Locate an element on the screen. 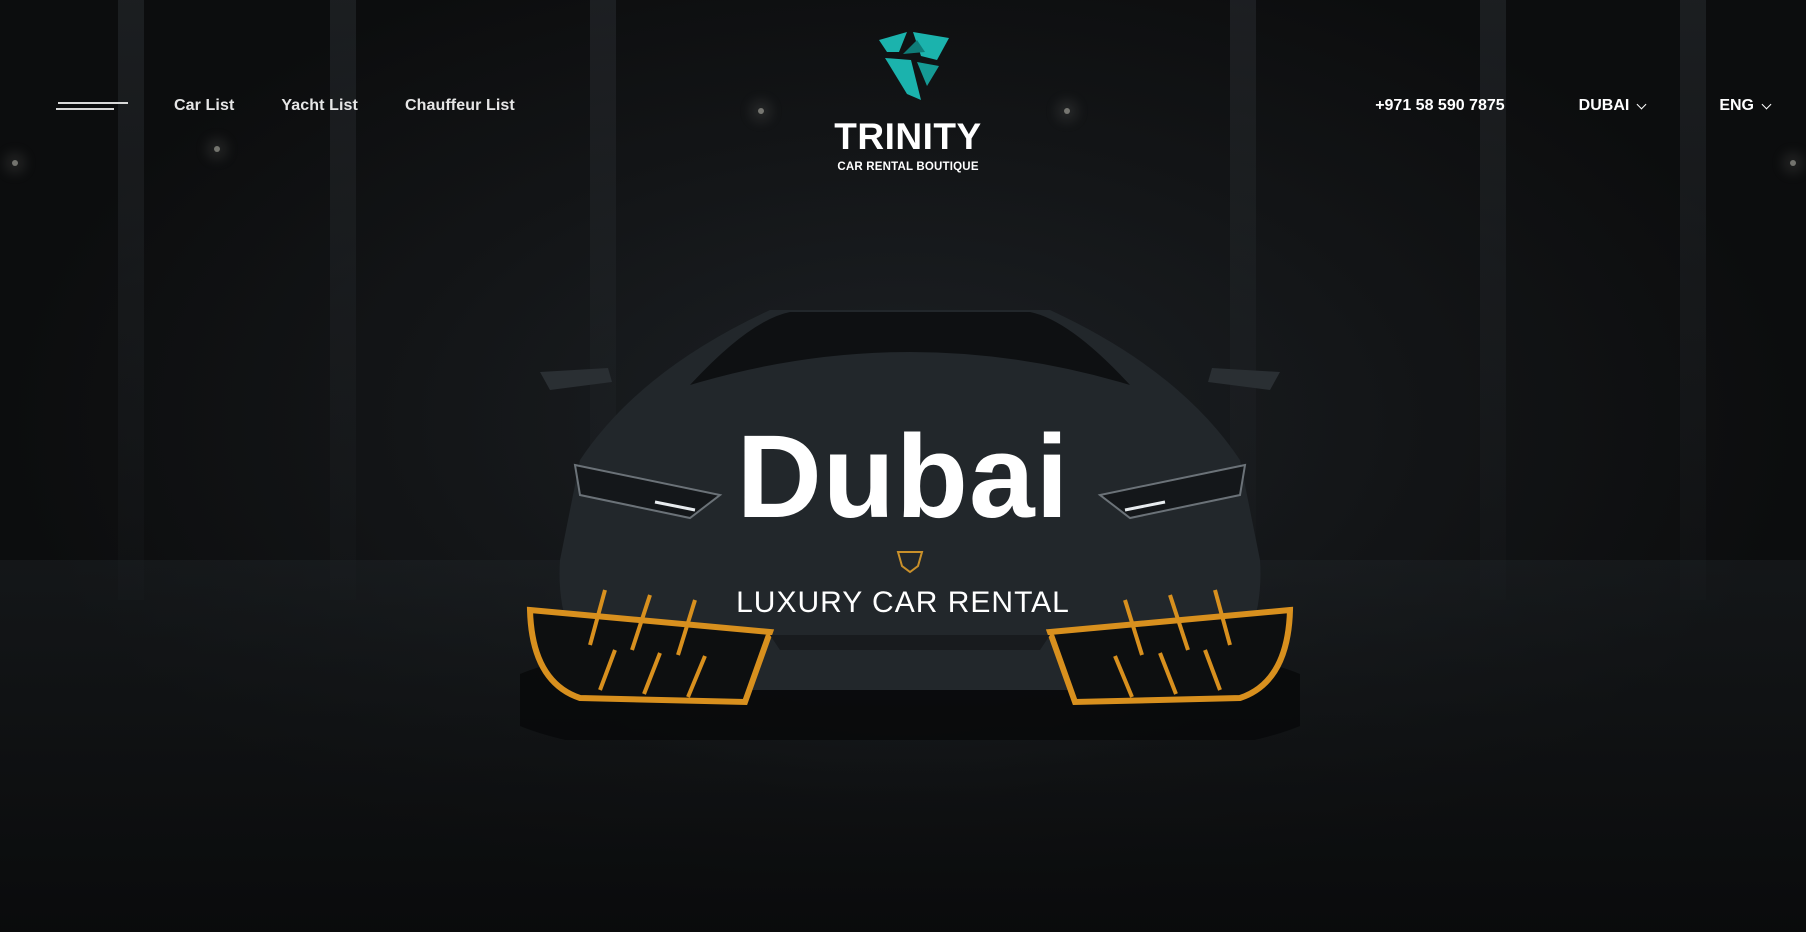 This screenshot has width=1806, height=932. nav-link-car-list: Car List is located at coordinates (204, 106).